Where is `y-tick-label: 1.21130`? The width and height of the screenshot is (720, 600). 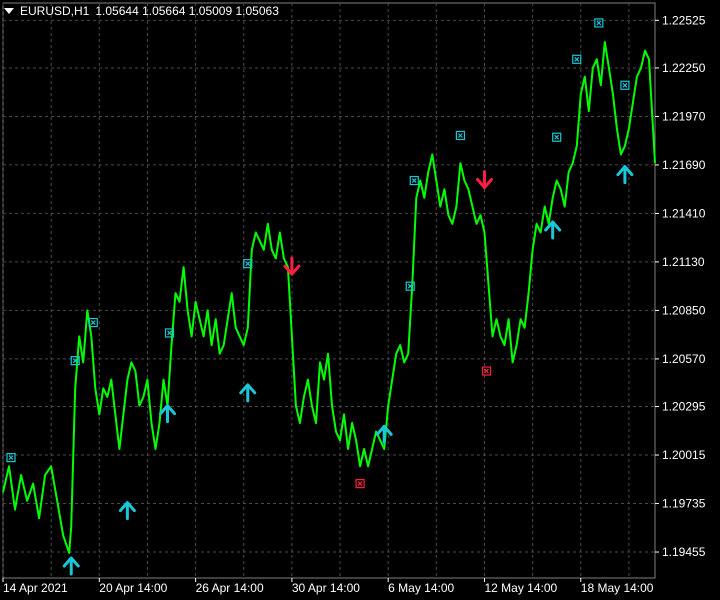 y-tick-label: 1.21130 is located at coordinates (683, 262).